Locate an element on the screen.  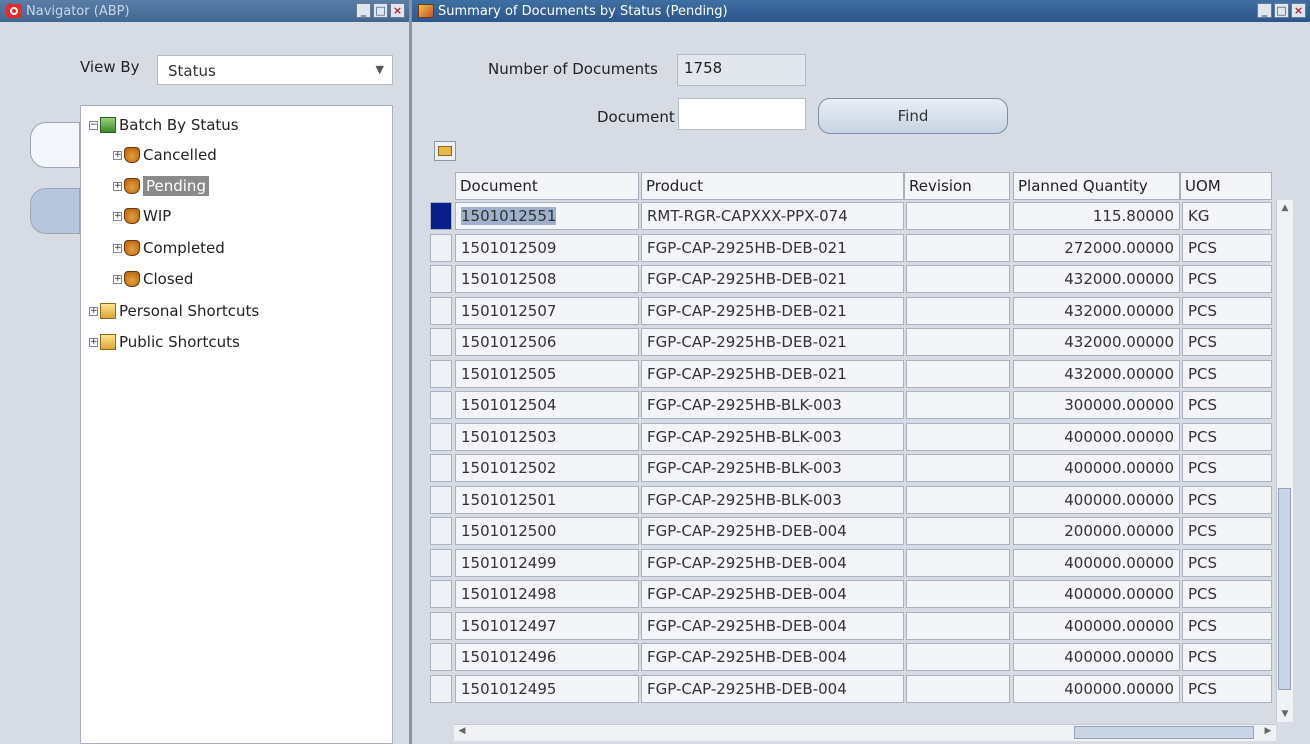
table-cell-document: 1501012498 is located at coordinates (547, 594).